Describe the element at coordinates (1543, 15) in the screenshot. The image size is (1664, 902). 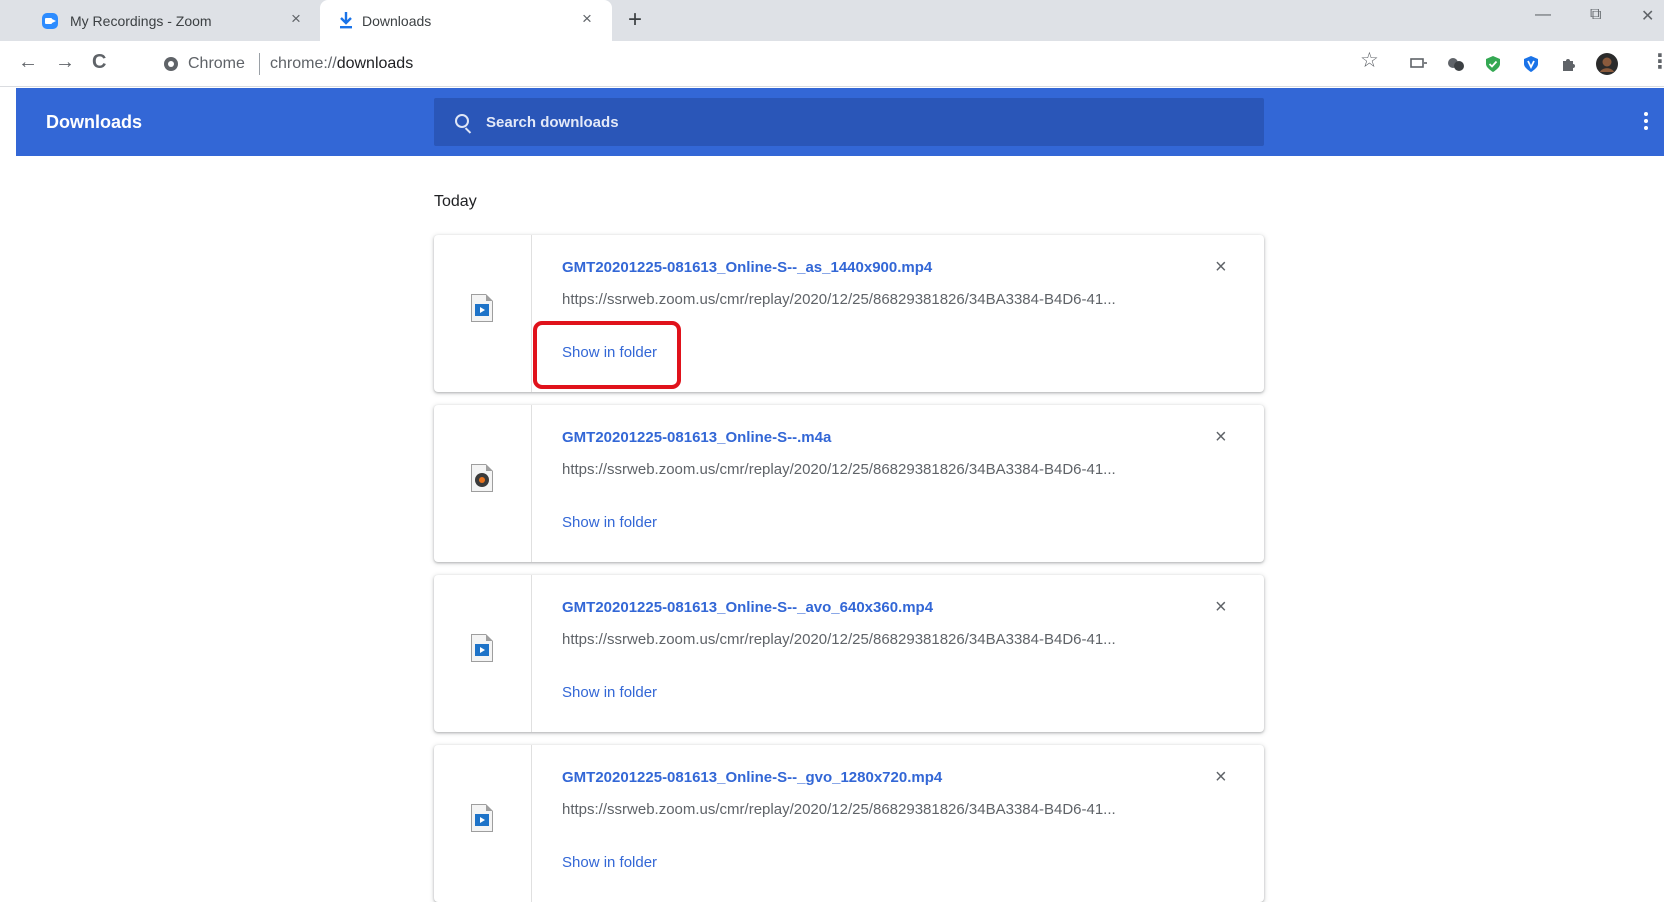
I see `minimize-icon: —` at that location.